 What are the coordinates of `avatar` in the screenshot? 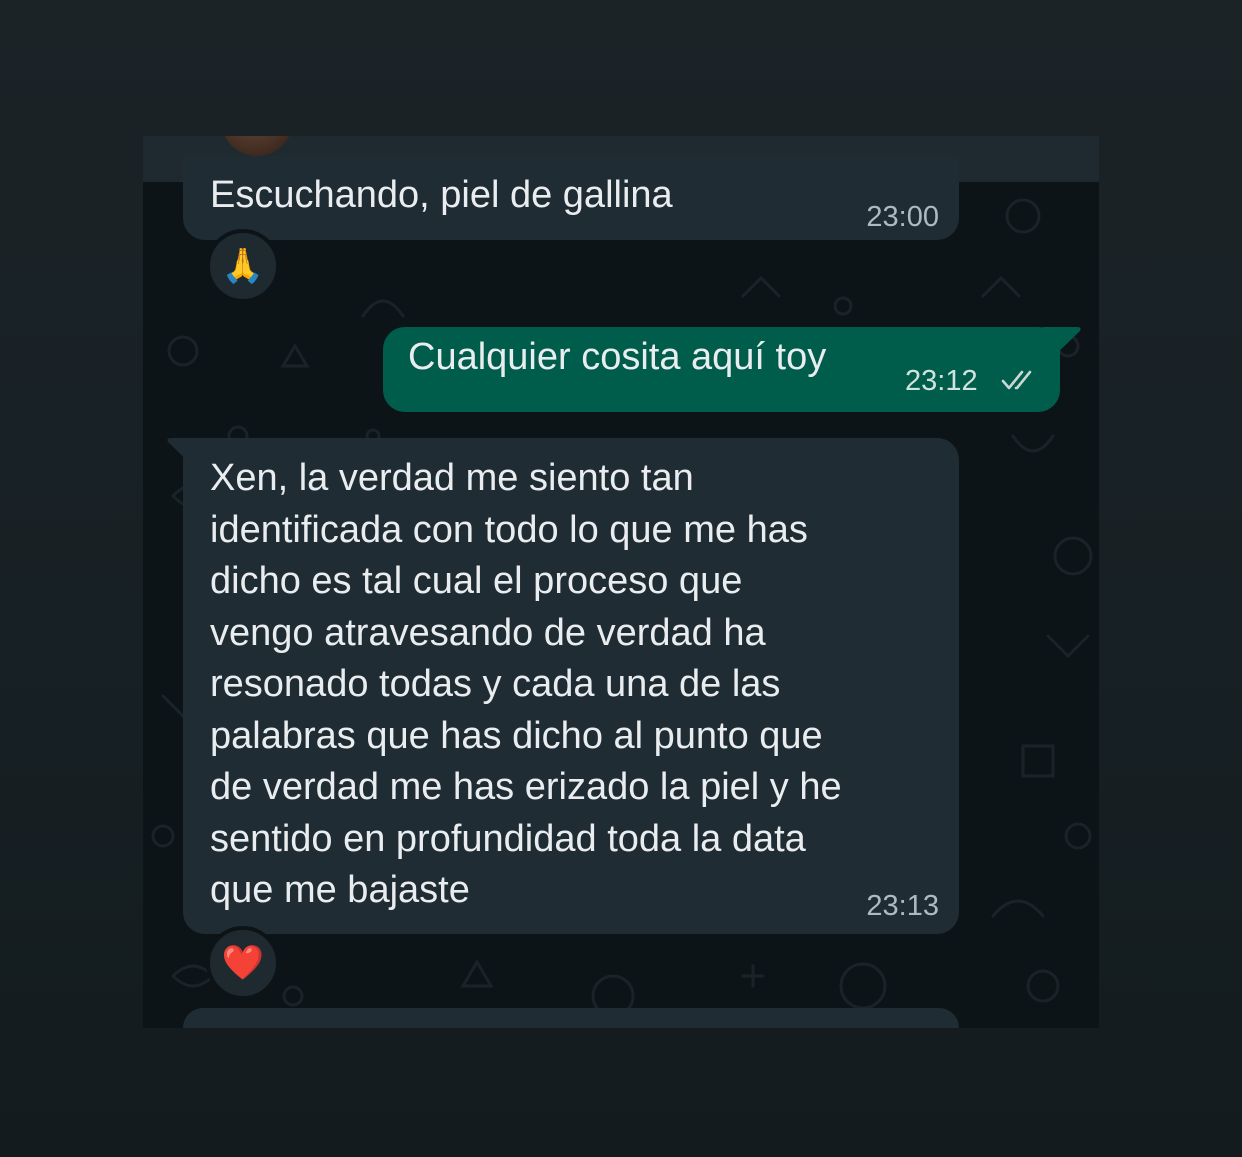 It's located at (257, 146).